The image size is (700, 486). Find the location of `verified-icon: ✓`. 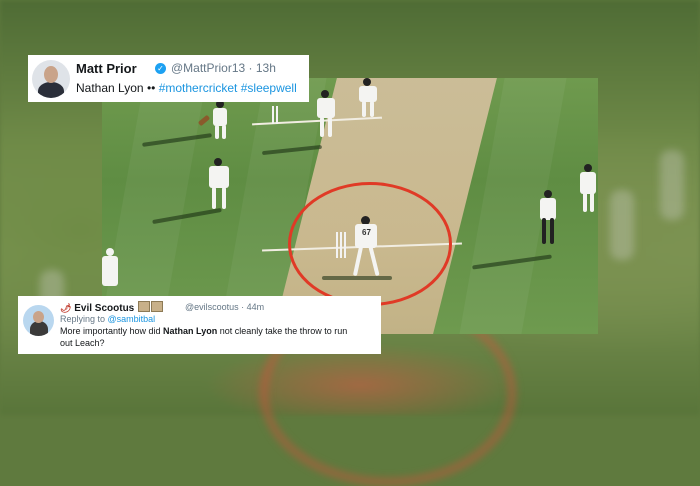

verified-icon: ✓ is located at coordinates (160, 68).